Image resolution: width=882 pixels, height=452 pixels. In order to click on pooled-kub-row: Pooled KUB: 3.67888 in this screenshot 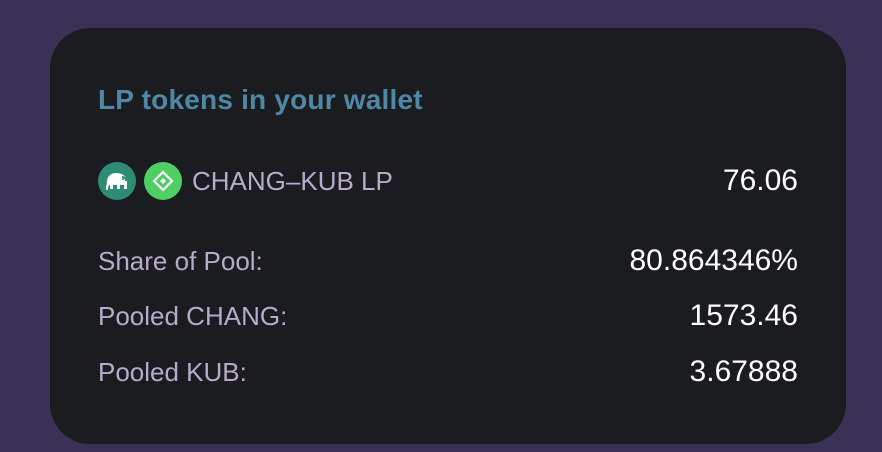, I will do `click(448, 372)`.